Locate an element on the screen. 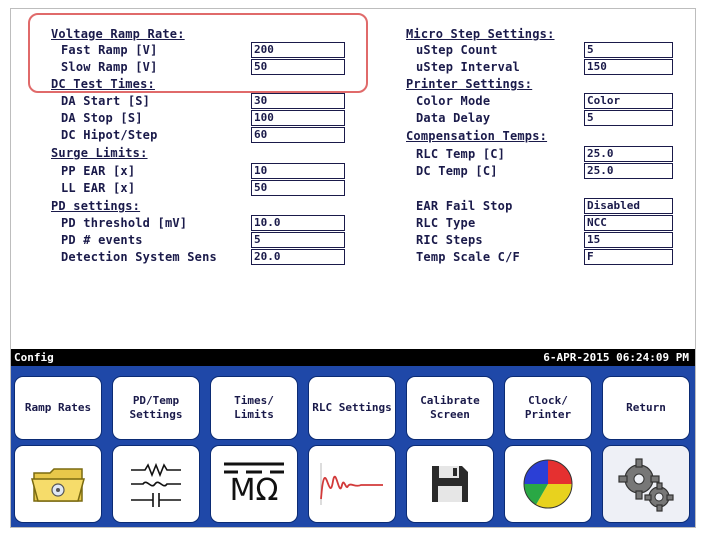 The image size is (704, 533). pd-events-label: PD # events is located at coordinates (102, 240).